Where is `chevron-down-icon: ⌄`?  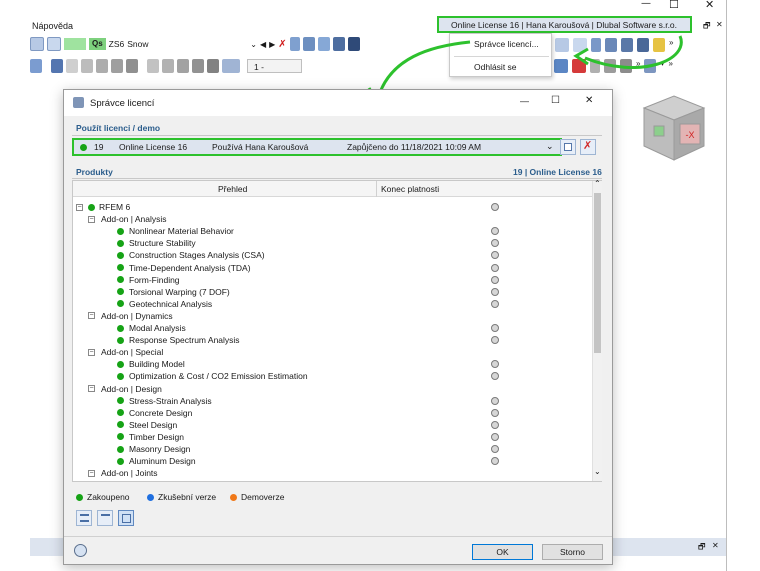 chevron-down-icon: ⌄ is located at coordinates (550, 146).